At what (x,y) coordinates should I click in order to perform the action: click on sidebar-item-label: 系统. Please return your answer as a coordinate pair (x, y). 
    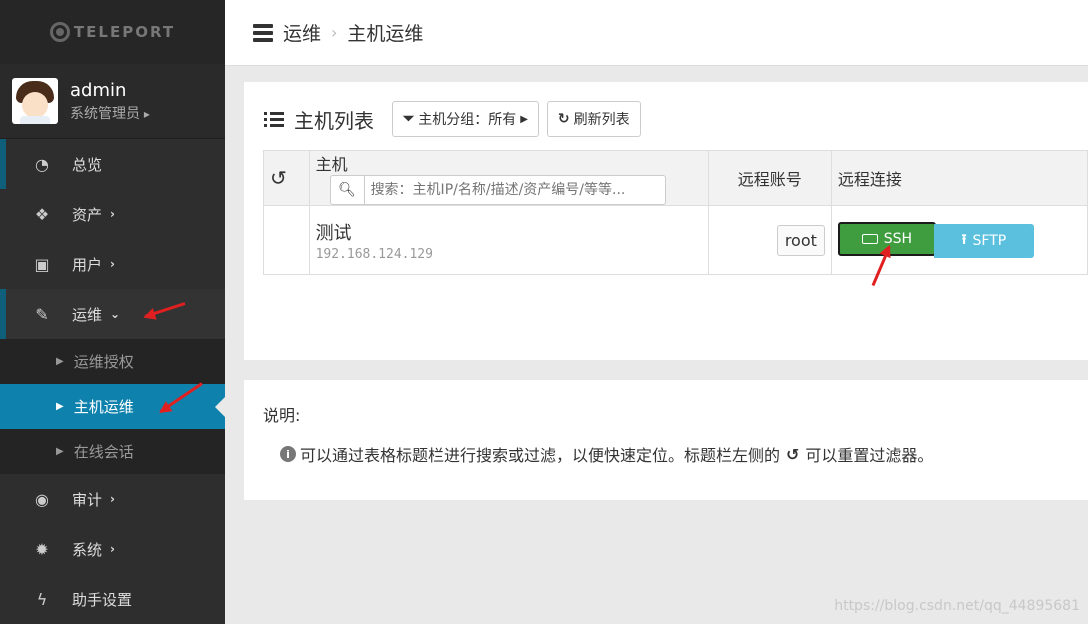
    Looking at the image, I should click on (87, 549).